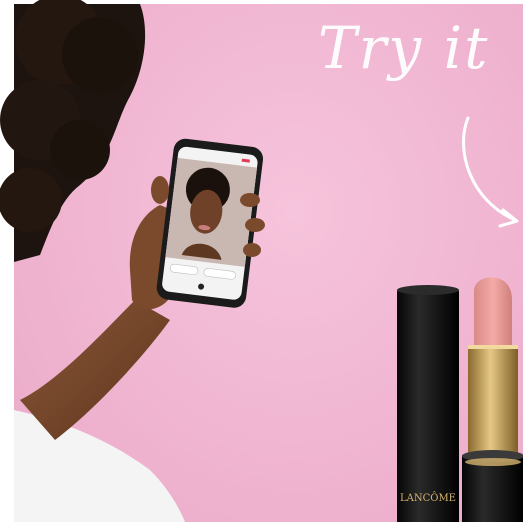 The width and height of the screenshot is (523, 522). Describe the element at coordinates (99, 466) in the screenshot. I see `white-shirt` at that location.